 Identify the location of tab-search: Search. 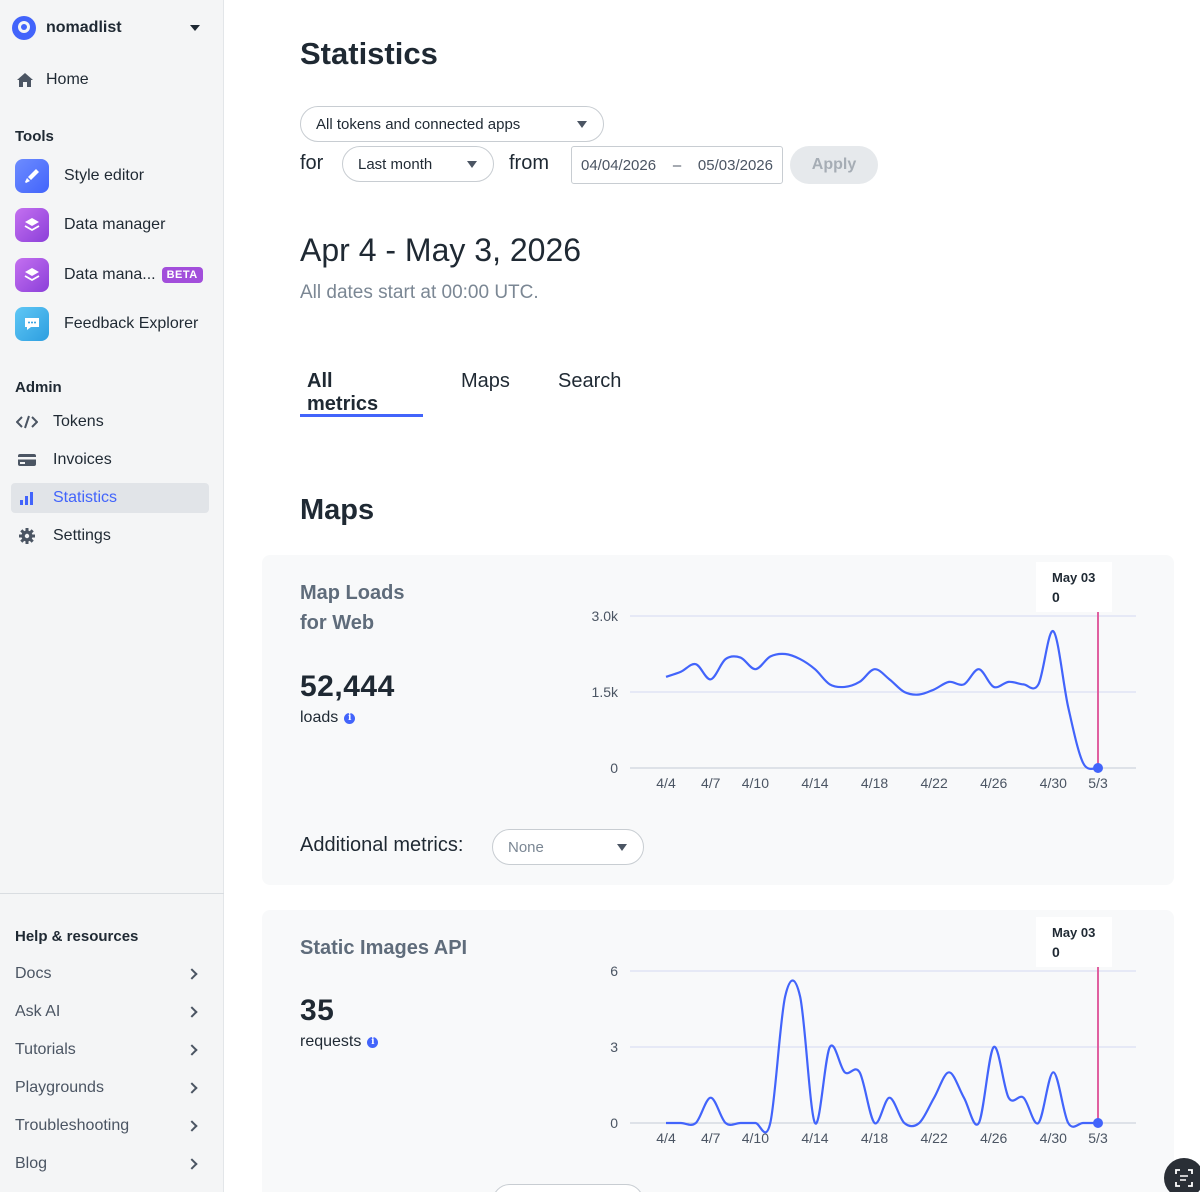
(589, 381).